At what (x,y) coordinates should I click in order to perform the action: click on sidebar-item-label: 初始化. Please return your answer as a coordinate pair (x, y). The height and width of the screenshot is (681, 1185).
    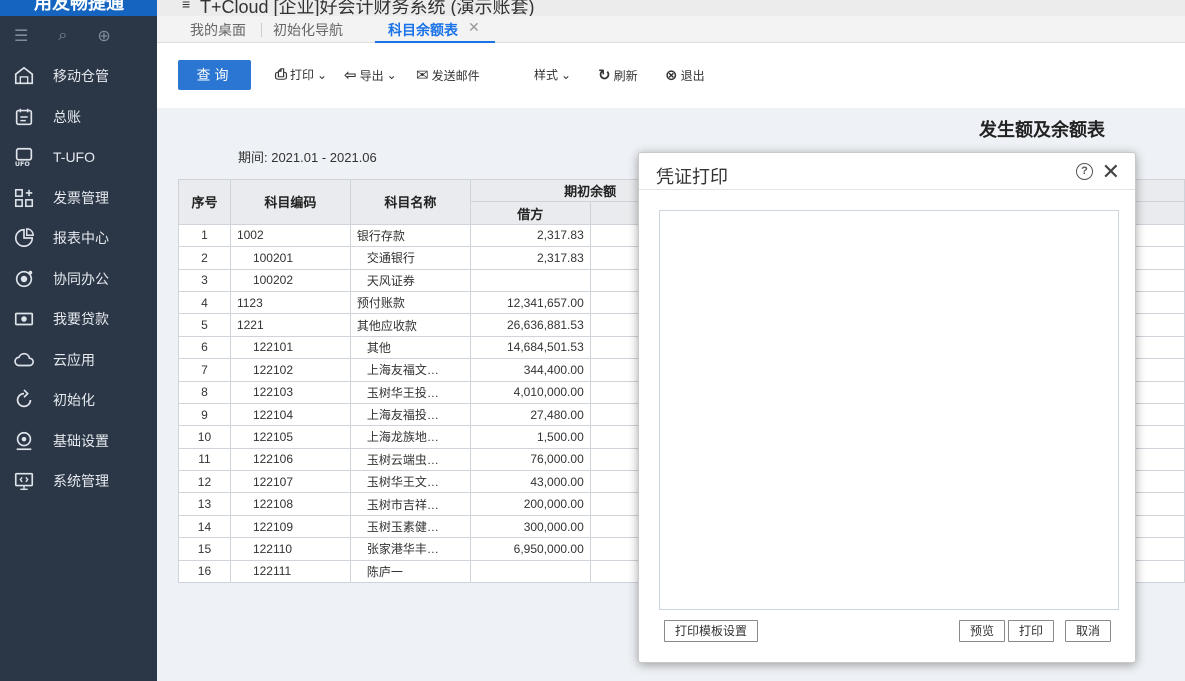
    Looking at the image, I should click on (74, 400).